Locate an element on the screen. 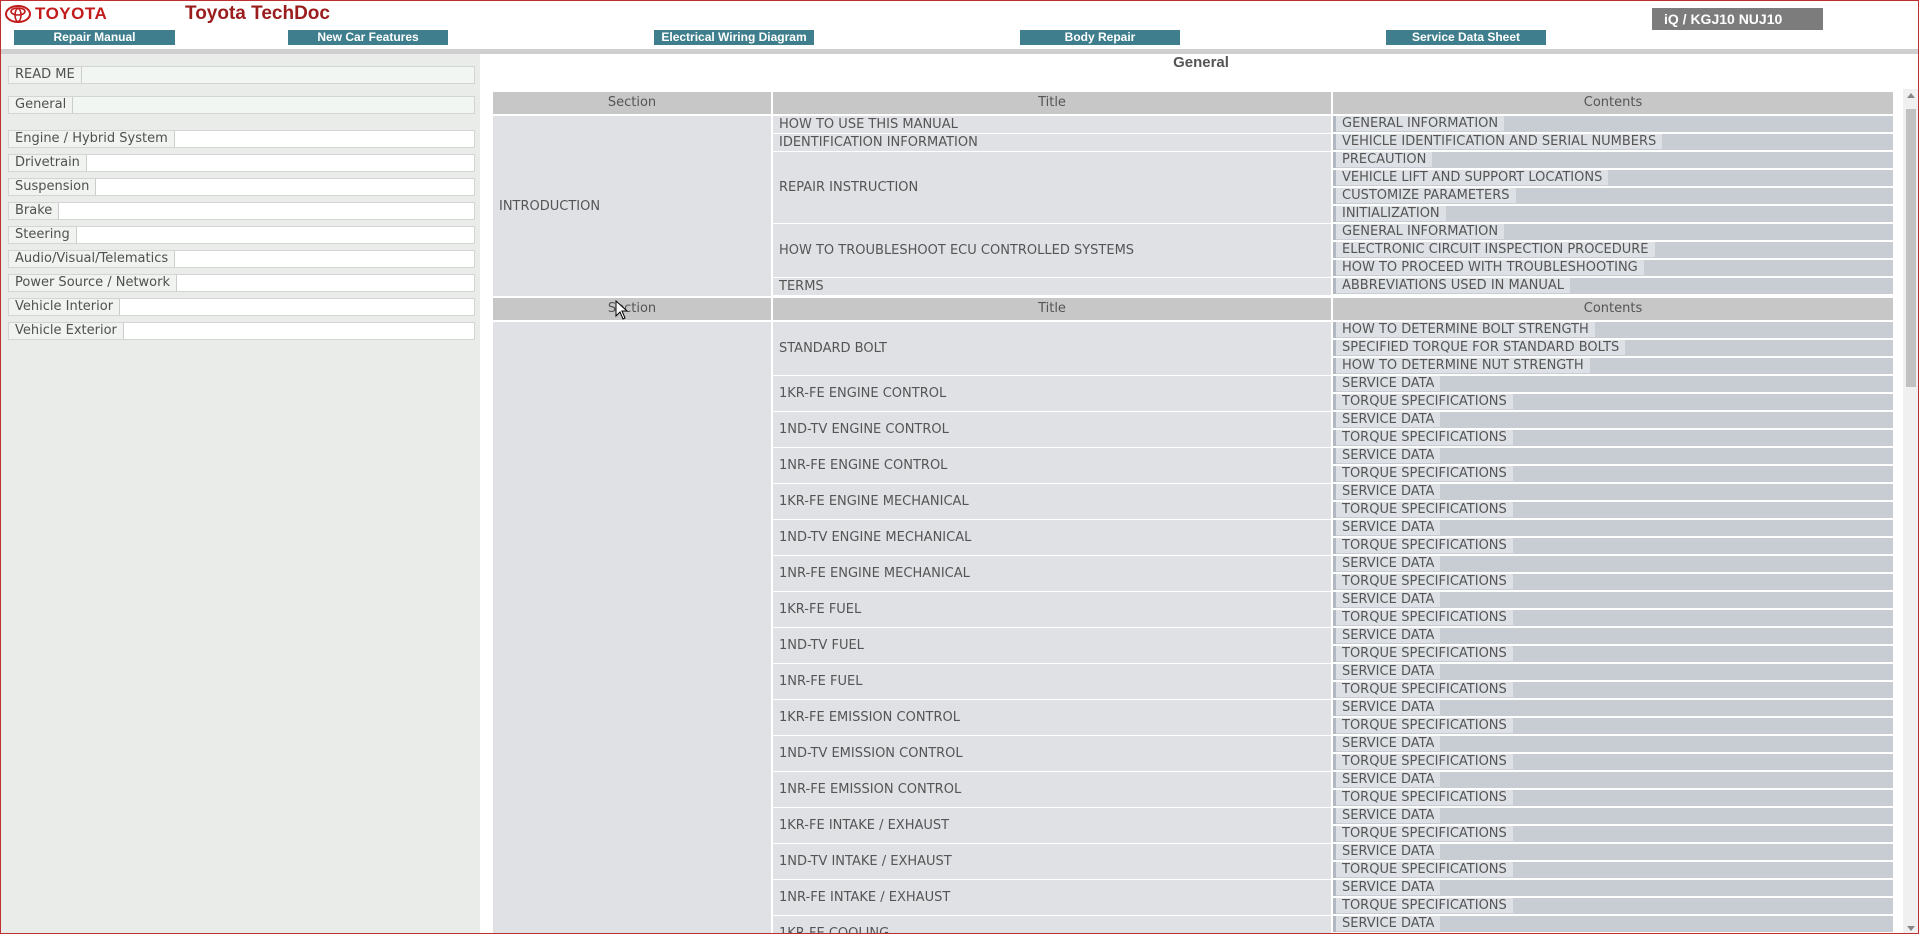  contents-line: HOW TO PROCEED WITH TROUBLESHOOTING is located at coordinates (1613, 268).